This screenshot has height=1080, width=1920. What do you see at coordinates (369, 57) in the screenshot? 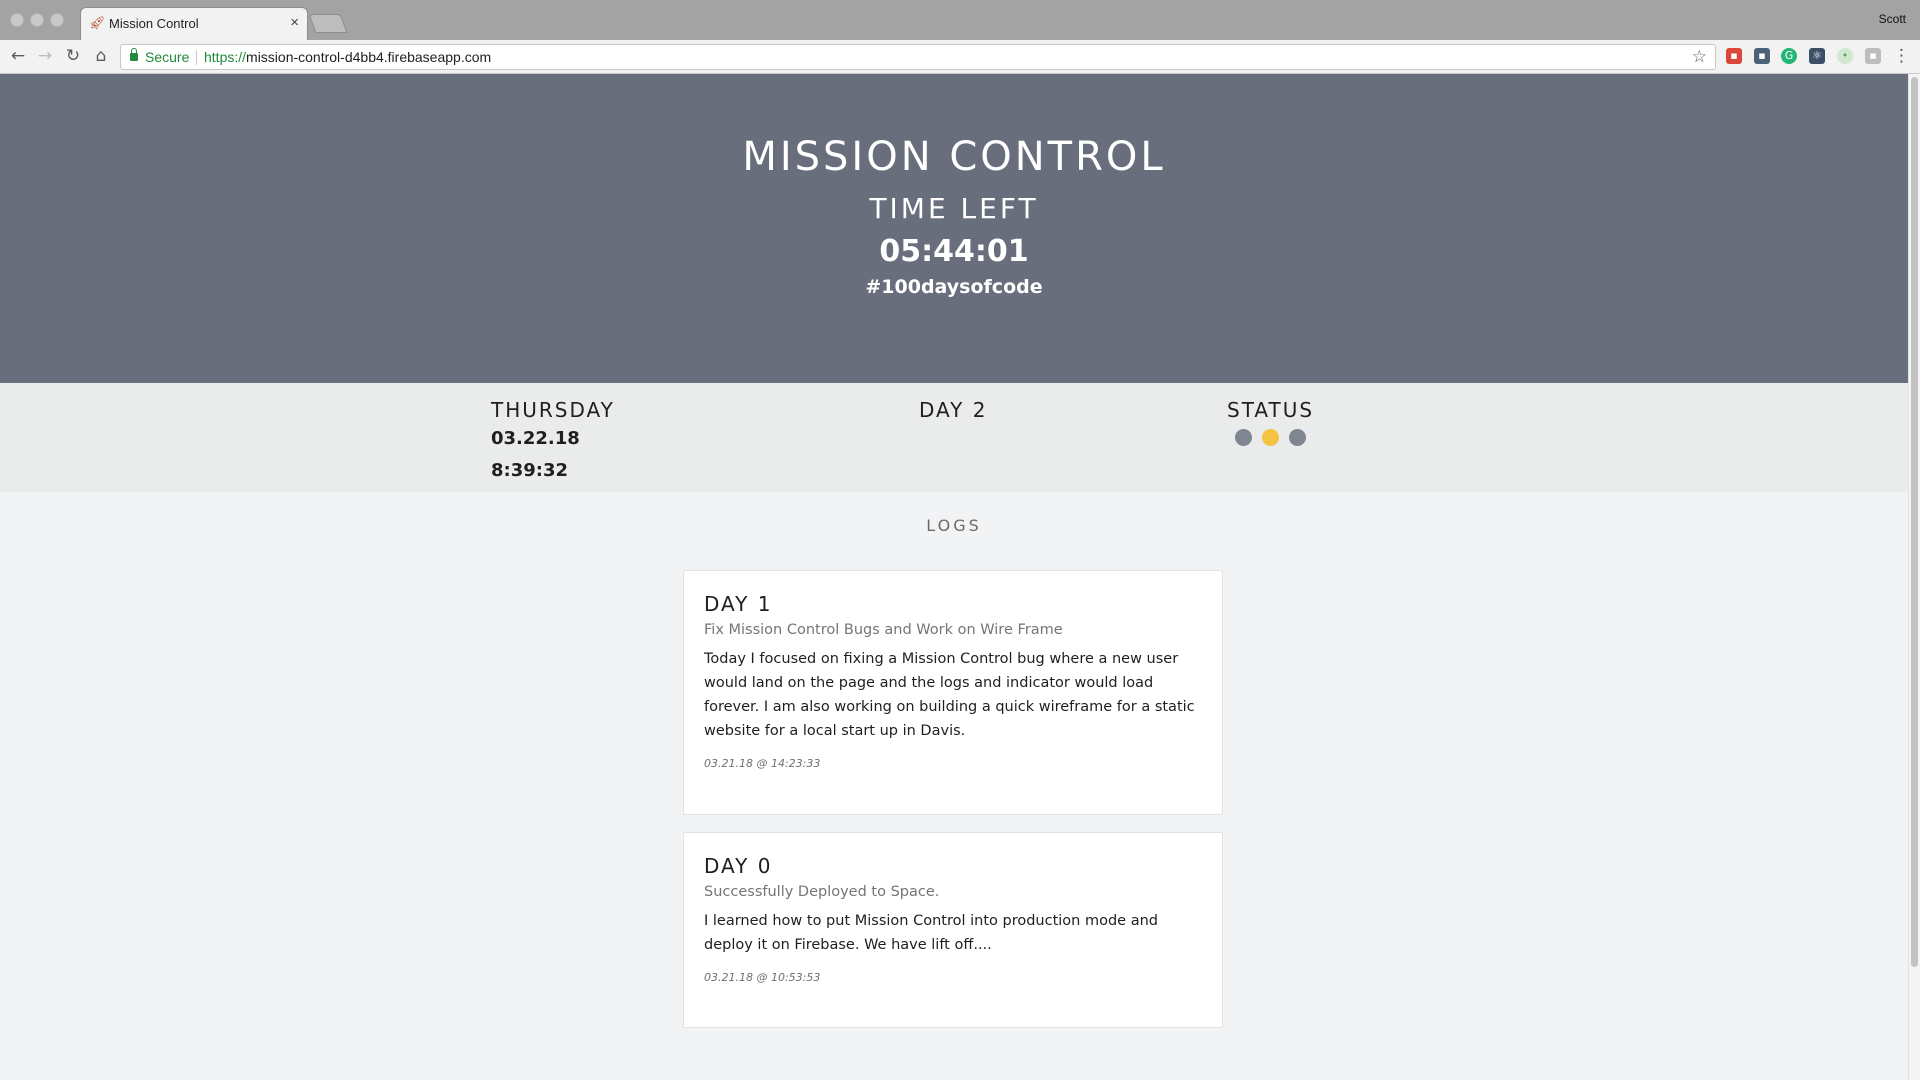
I see `url-host: mission-control-d4bb4.firebaseapp.com` at bounding box center [369, 57].